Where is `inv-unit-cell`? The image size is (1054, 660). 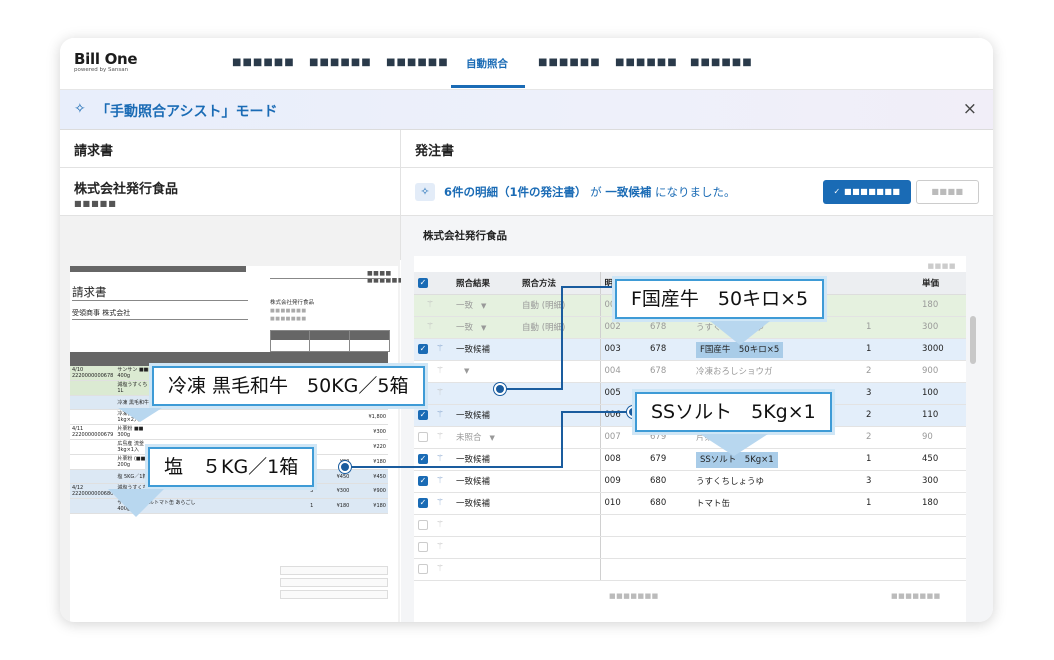 inv-unit-cell is located at coordinates (333, 417).